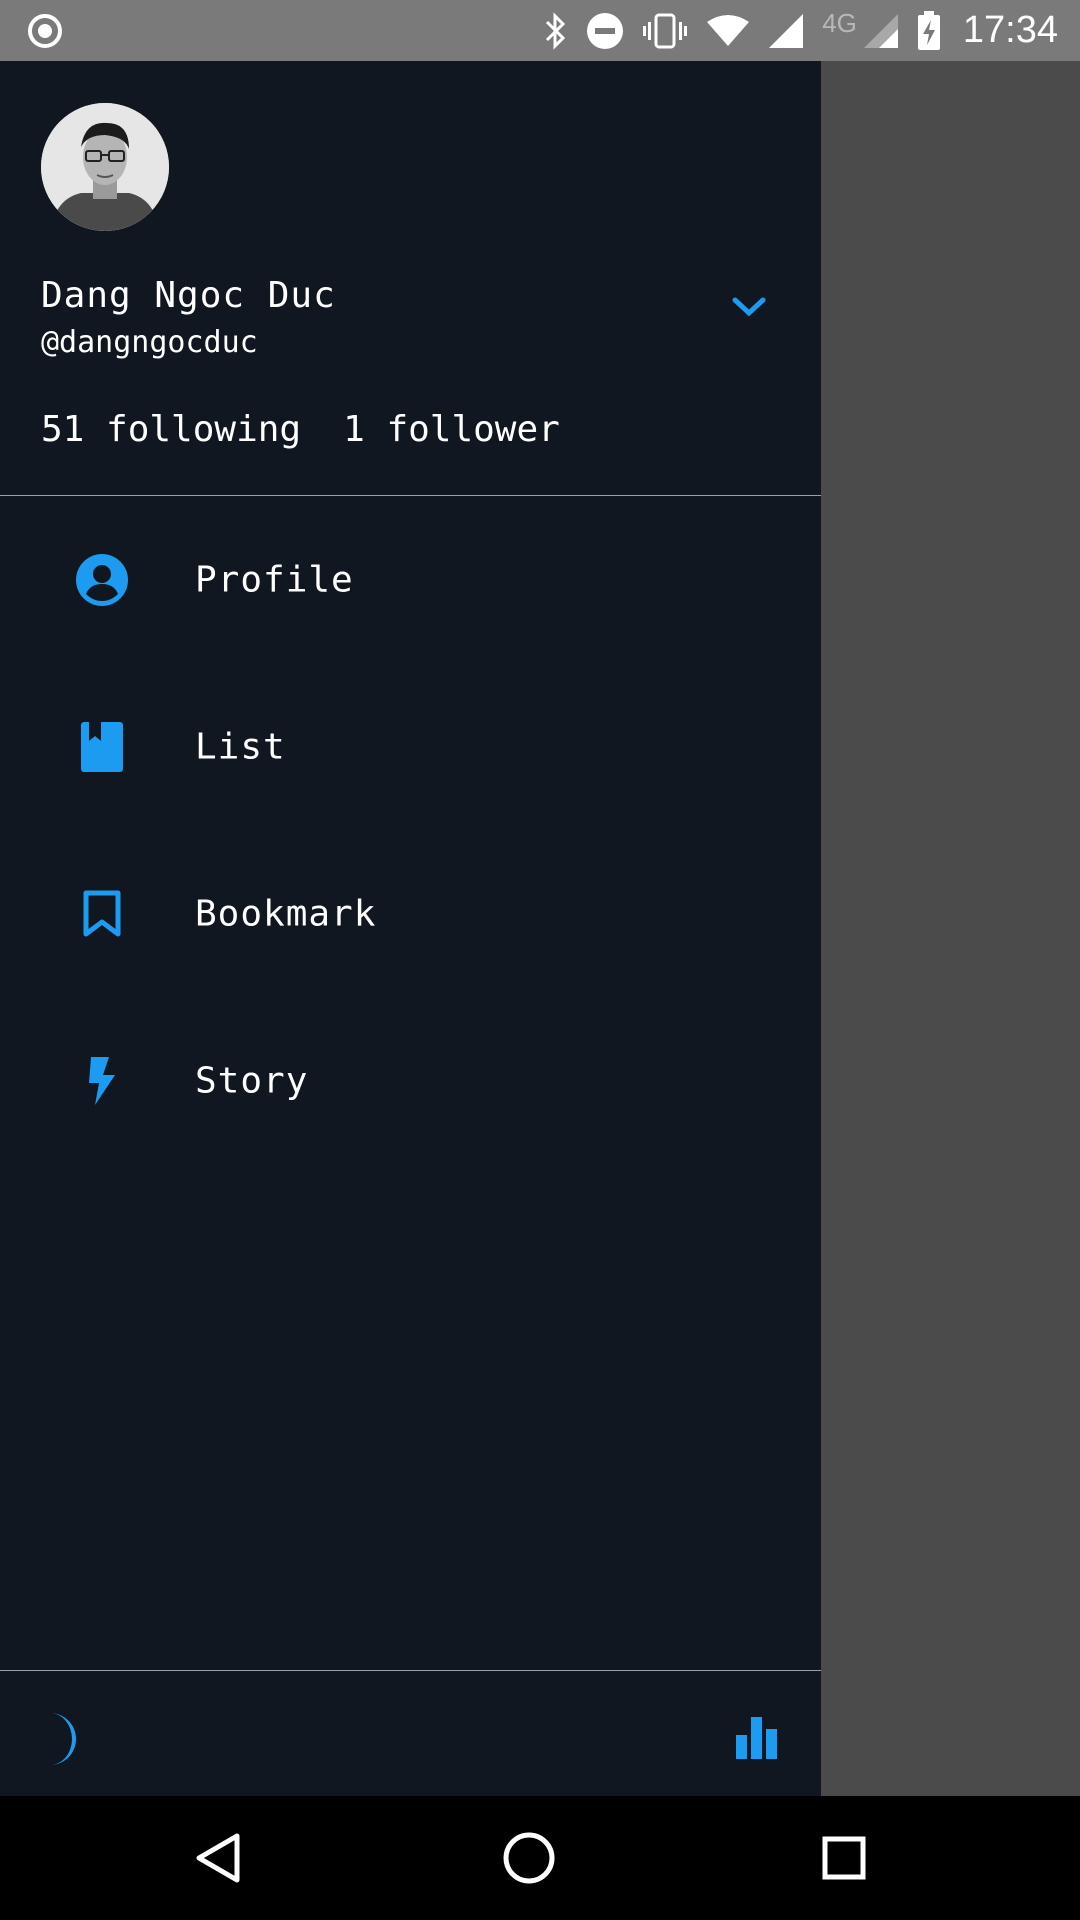 This screenshot has width=1080, height=1920. Describe the element at coordinates (102, 1081) in the screenshot. I see `lightning-icon` at that location.